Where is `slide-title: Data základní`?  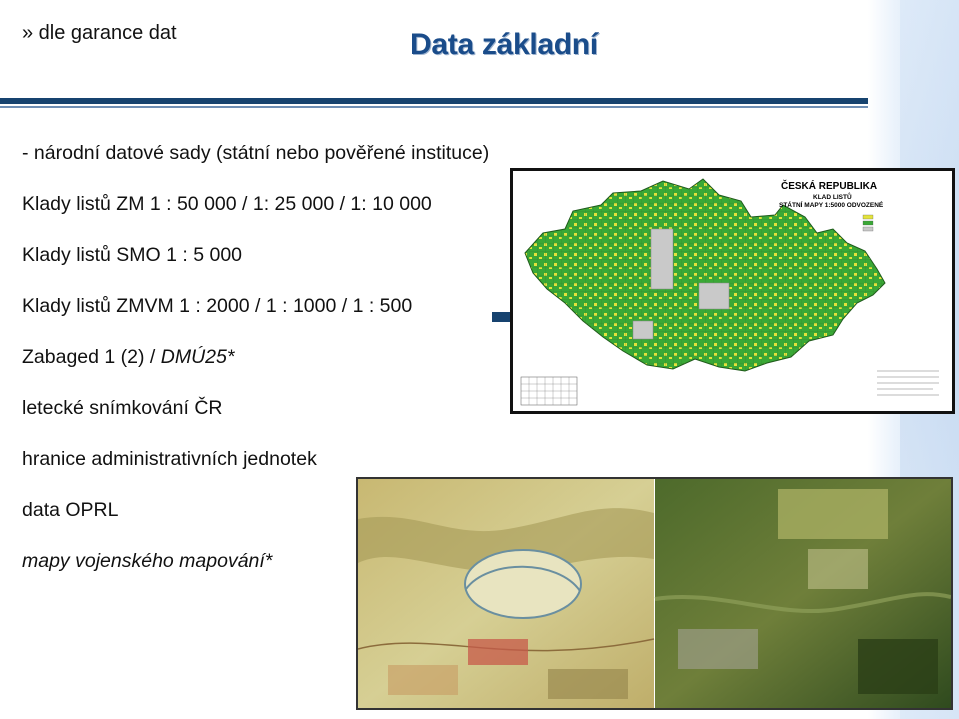 slide-title: Data základní is located at coordinates (504, 44).